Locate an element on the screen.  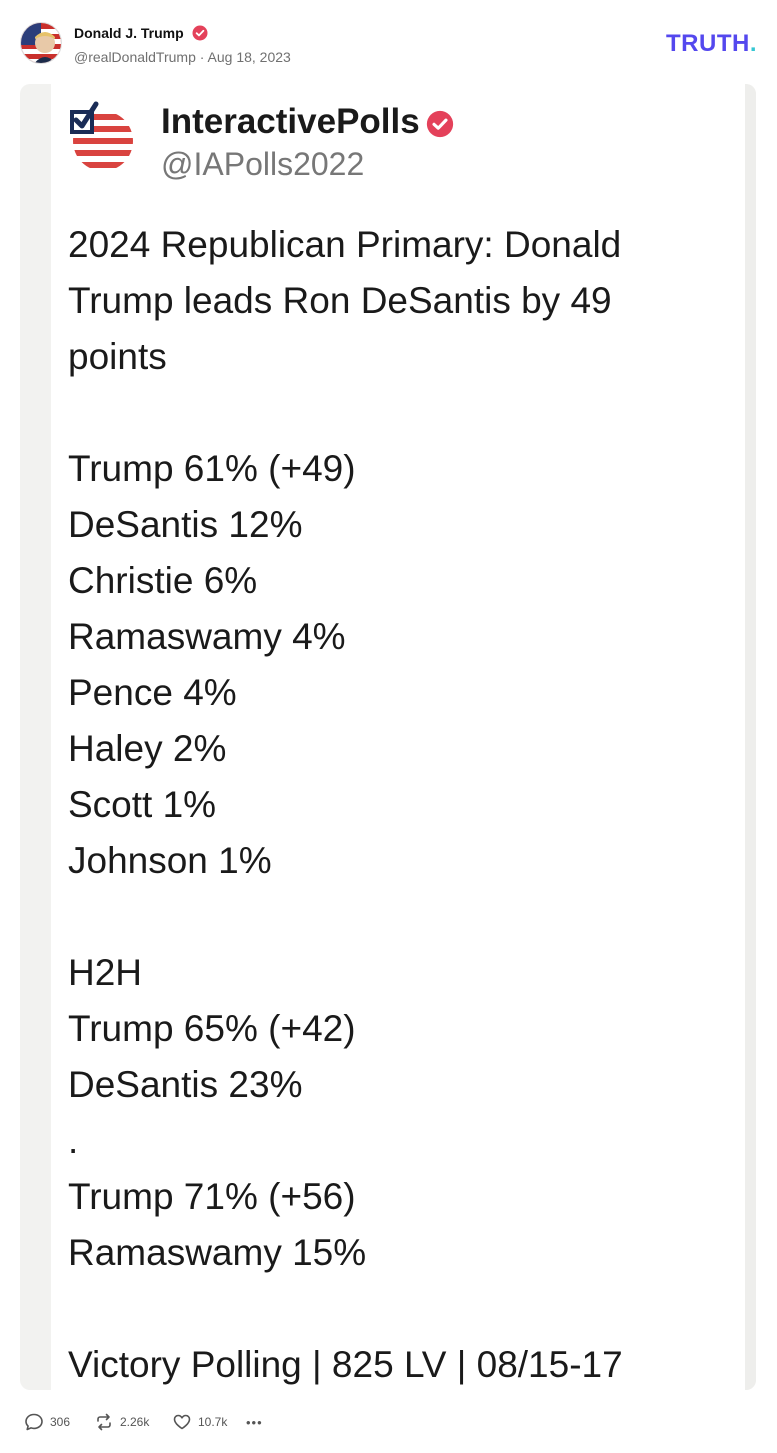
heart-icon is located at coordinates (182, 1422).